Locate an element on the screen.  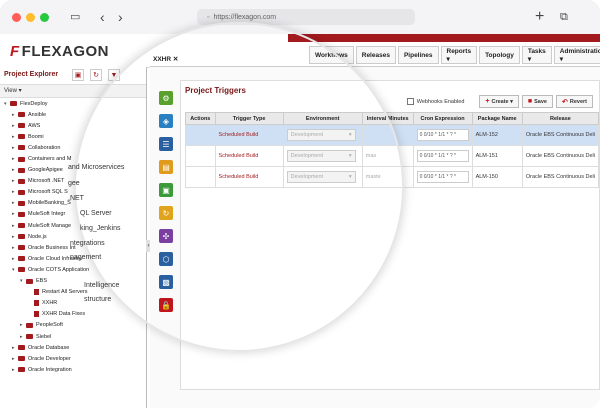
revert-button: ↶ Revert is located at coordinates (574, 101).